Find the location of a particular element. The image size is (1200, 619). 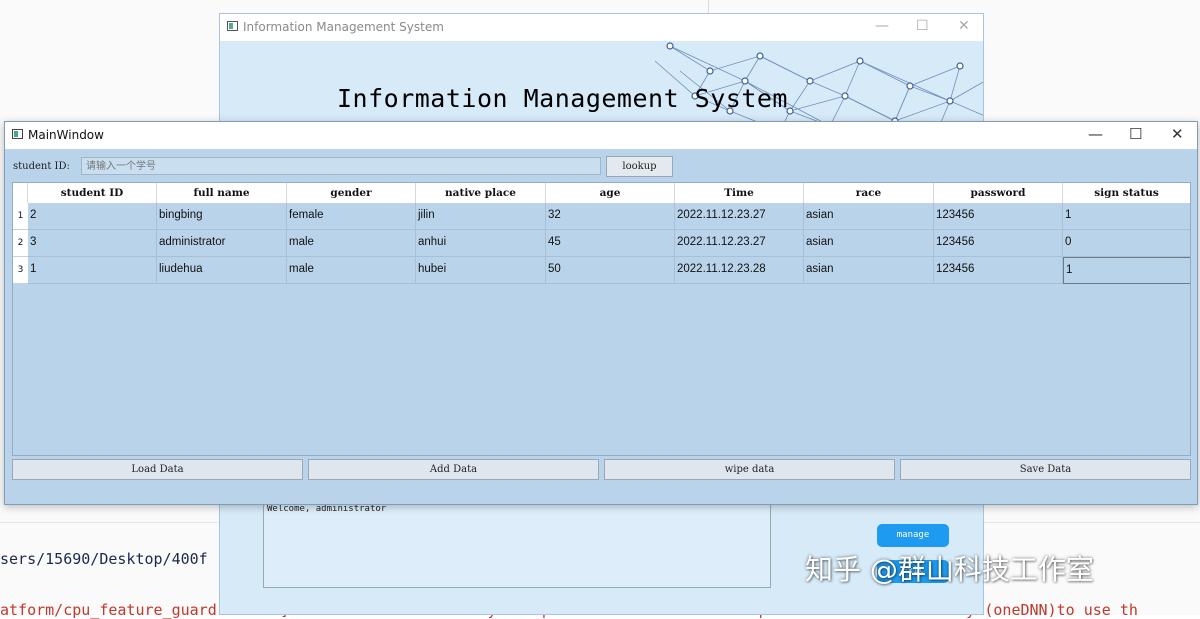

student-id-input is located at coordinates (341, 166).